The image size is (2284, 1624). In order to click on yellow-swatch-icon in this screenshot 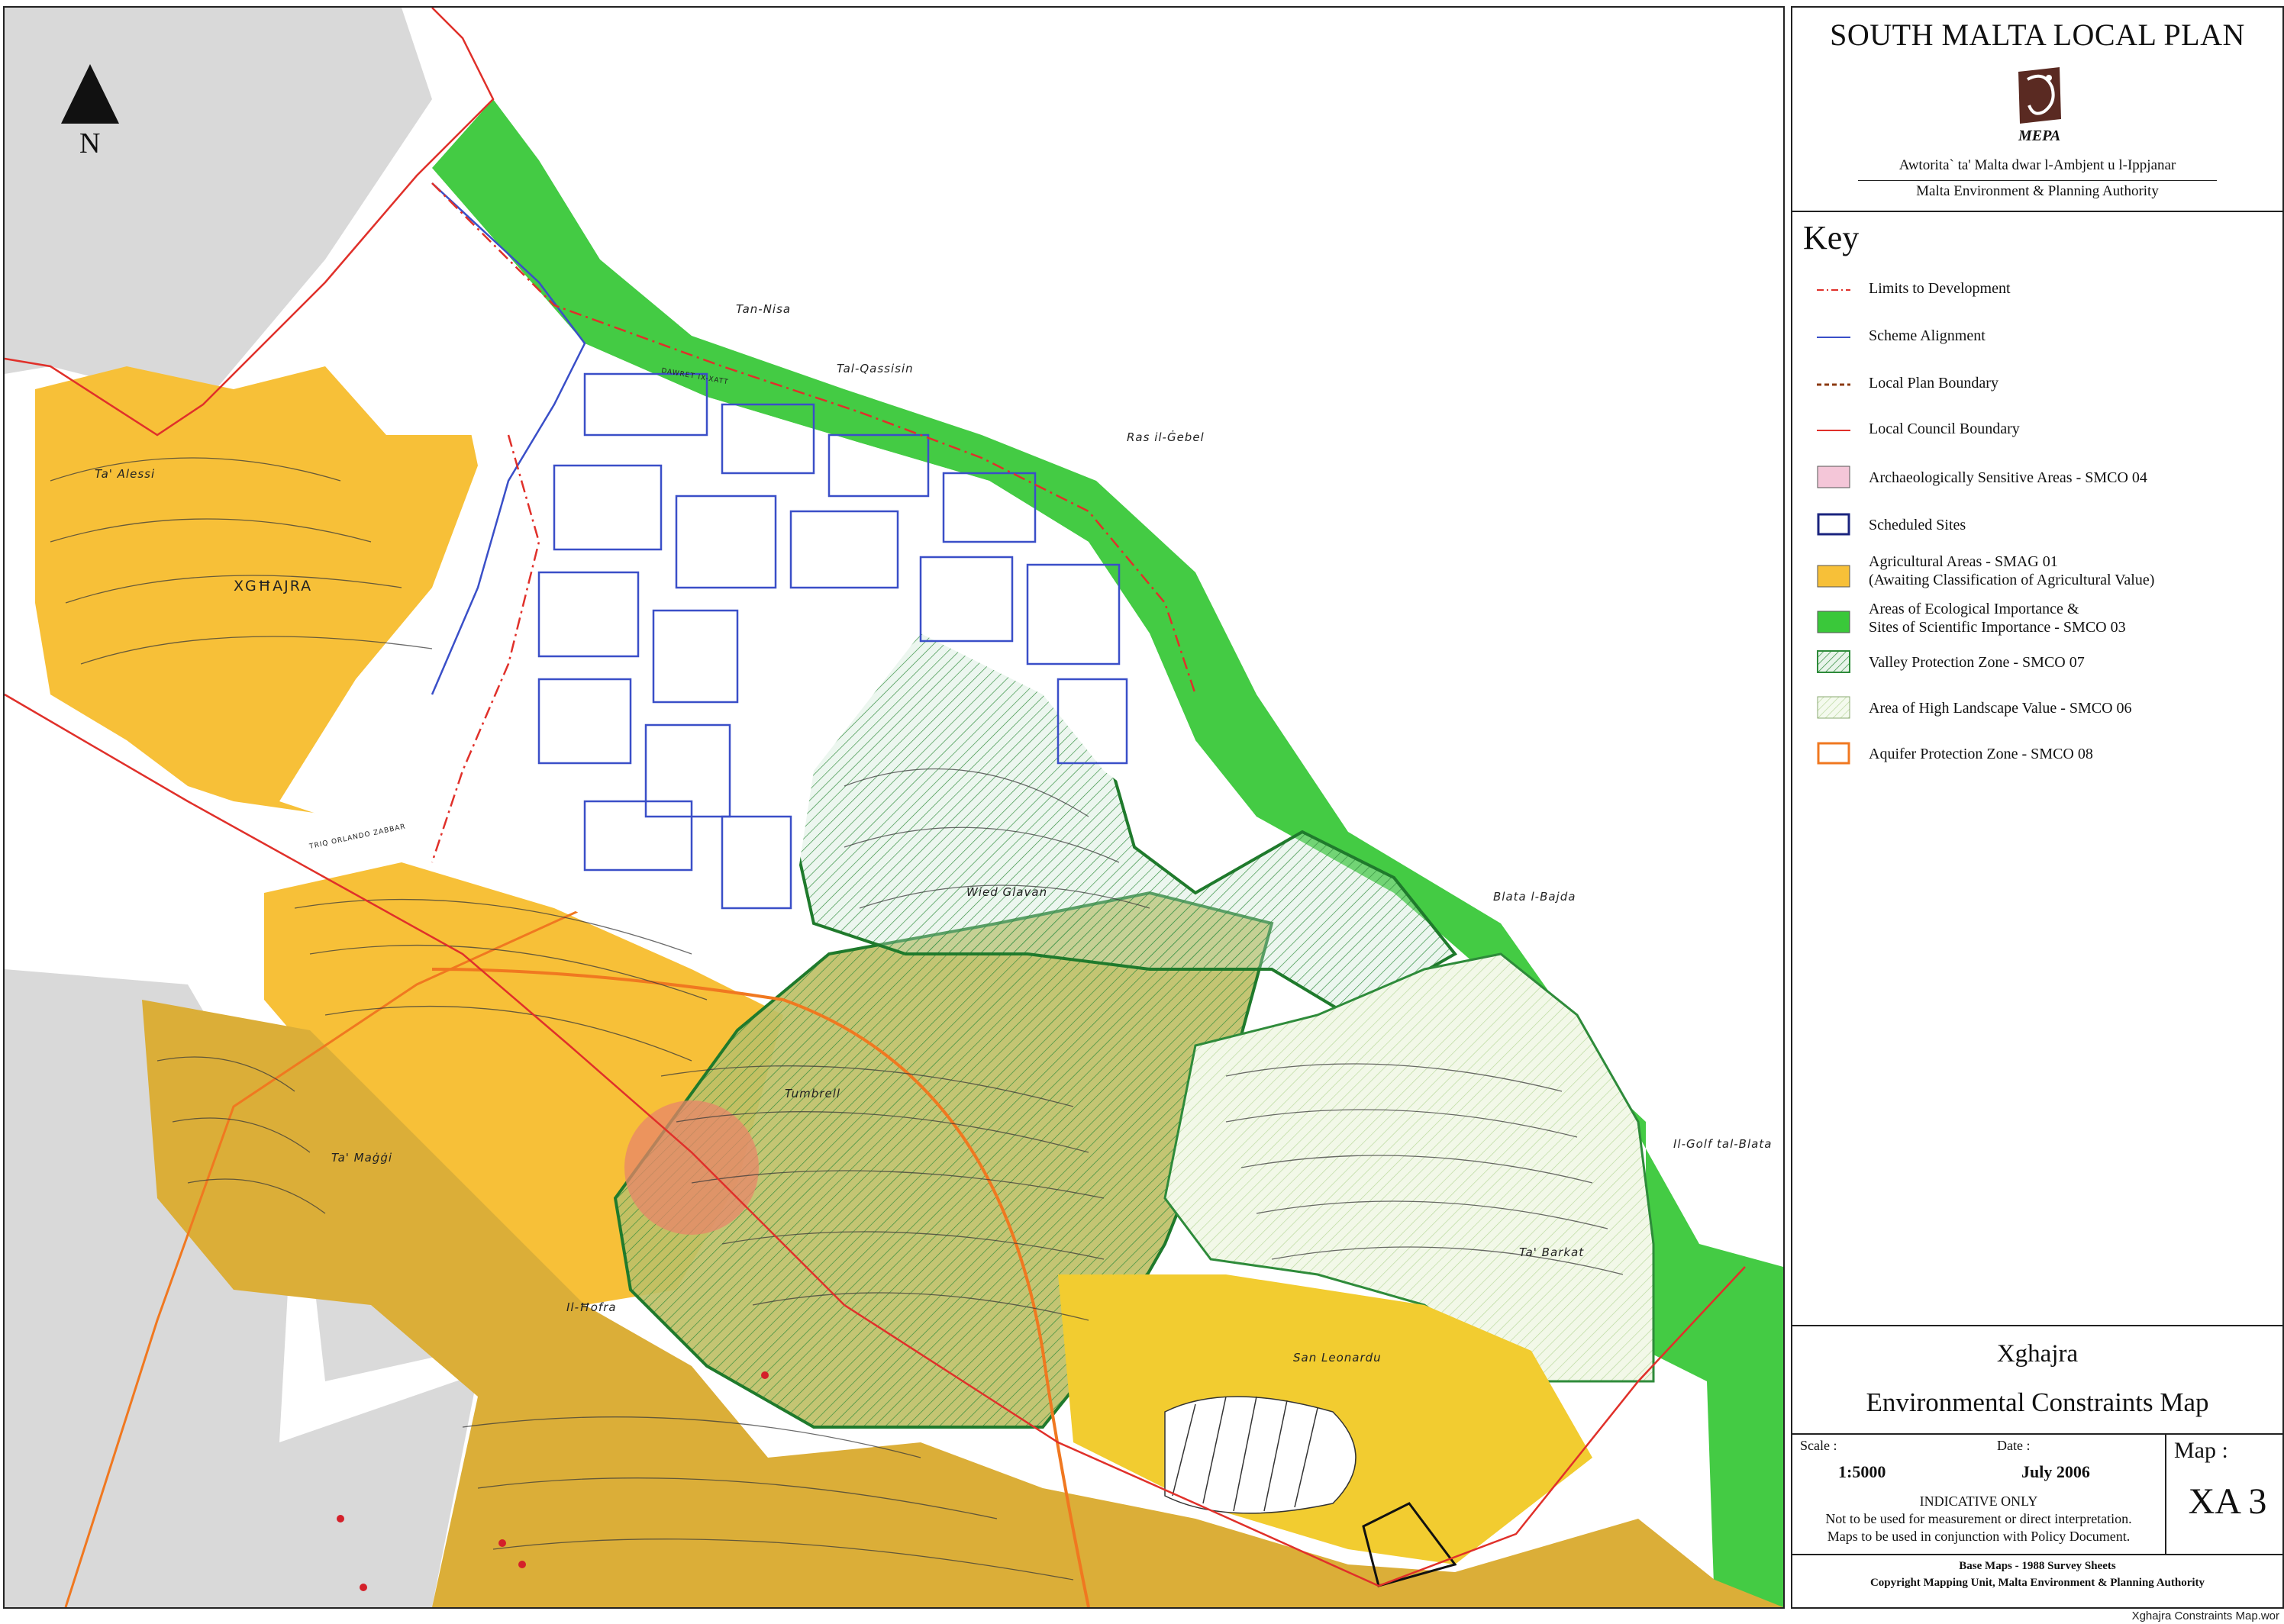, I will do `click(1834, 576)`.